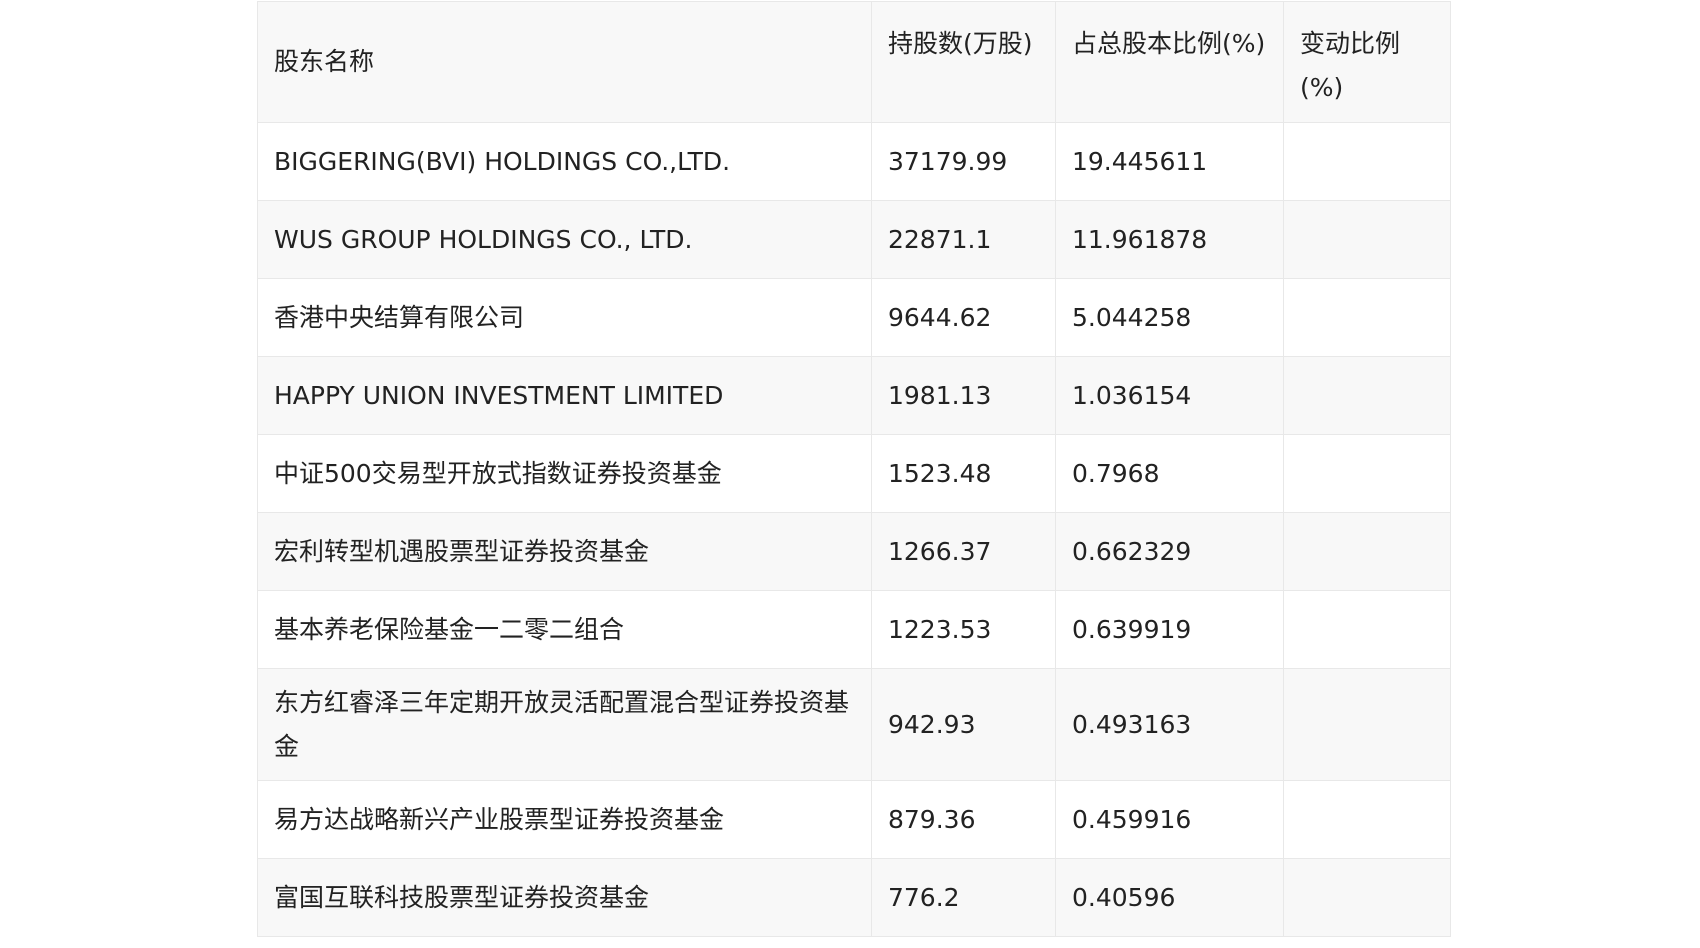 This screenshot has width=1700, height=948. I want to click on cell-shares-held: 879.36, so click(963, 819).